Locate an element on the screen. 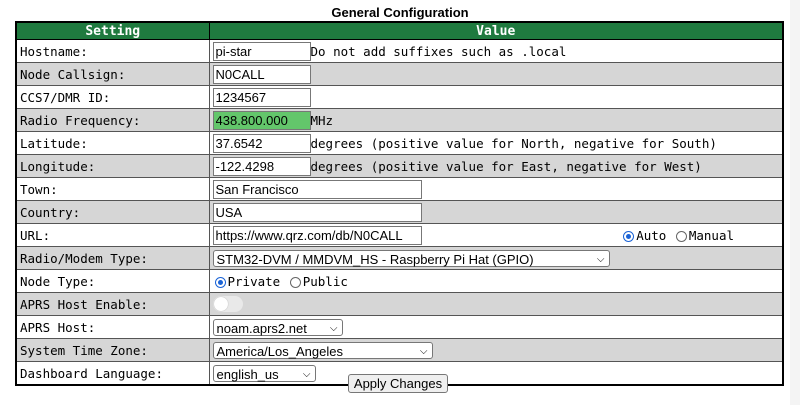 The width and height of the screenshot is (800, 405). timezone-select: America/Los_Angeles ⌵ is located at coordinates (322, 350).